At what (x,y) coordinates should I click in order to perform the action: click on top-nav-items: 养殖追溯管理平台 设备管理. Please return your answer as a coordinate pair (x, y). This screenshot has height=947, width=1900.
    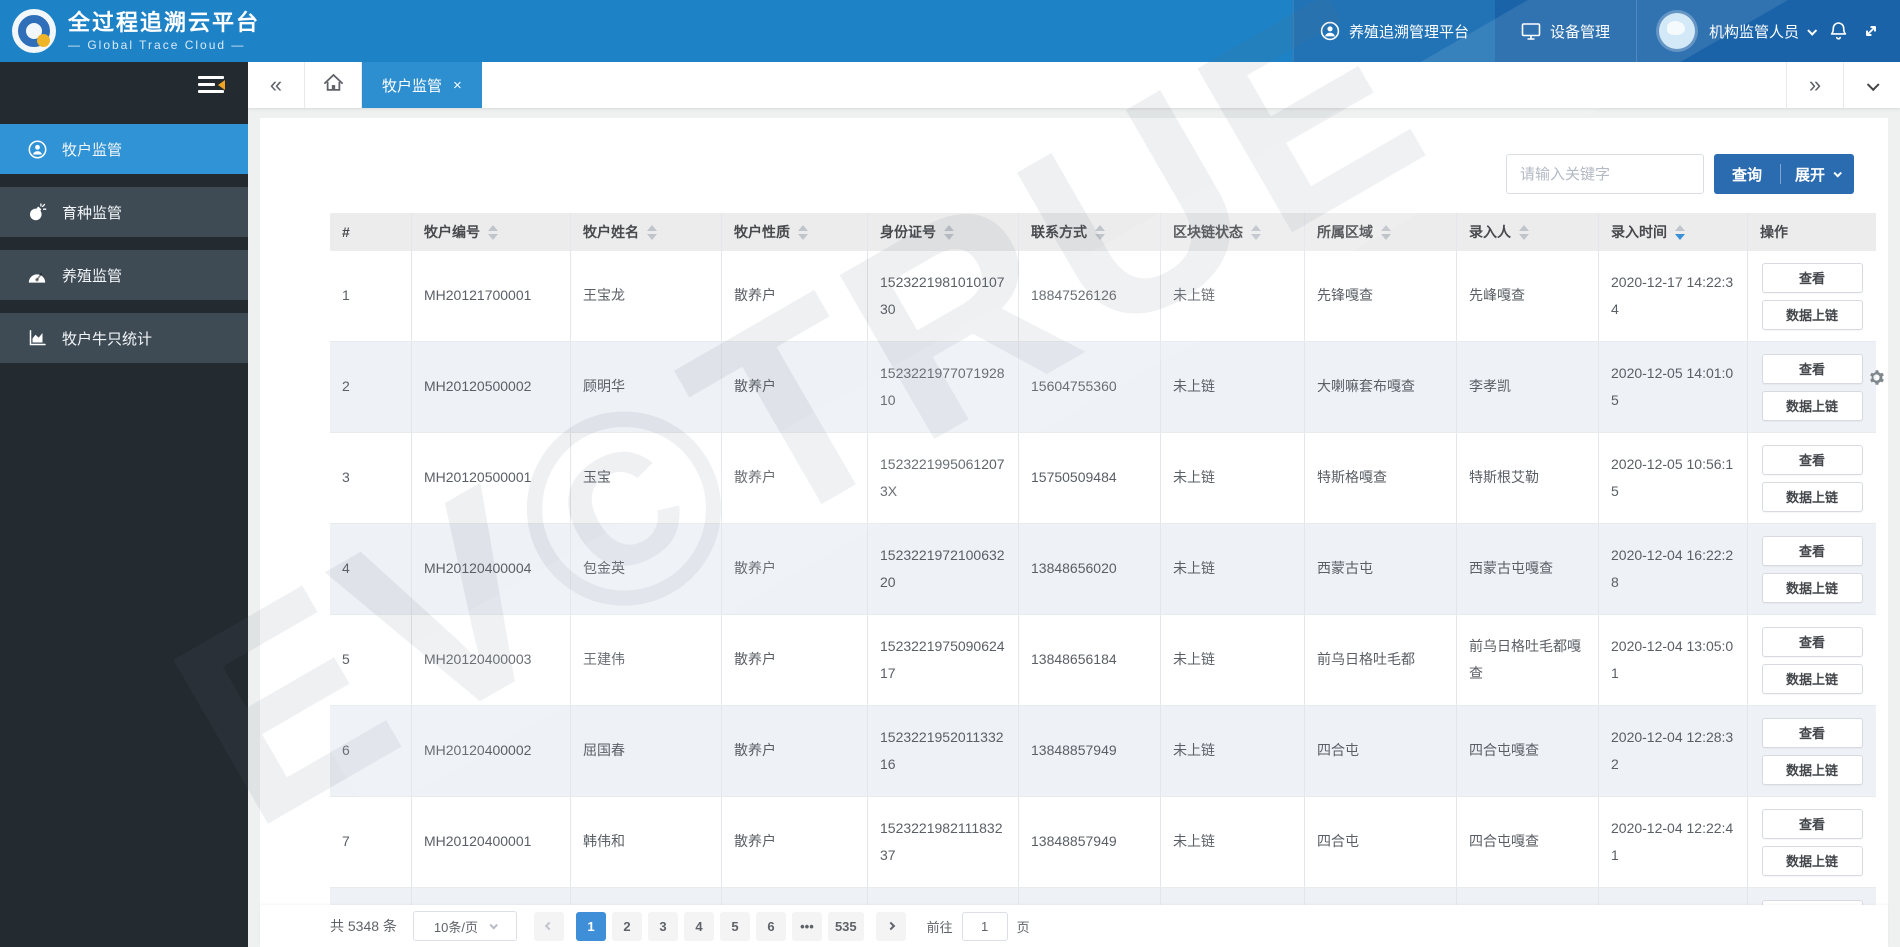
    Looking at the image, I should click on (1464, 31).